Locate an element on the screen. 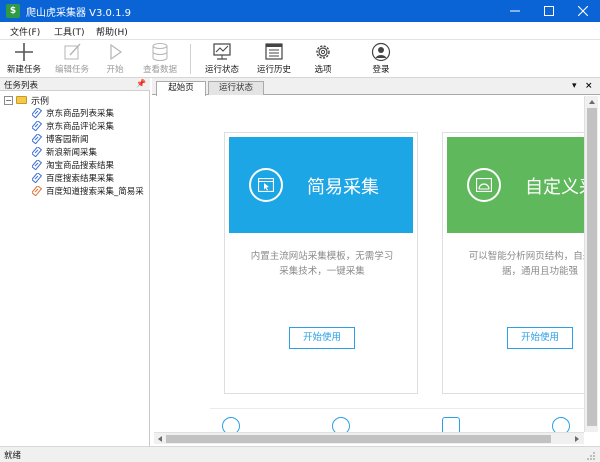  options-button: 选项 is located at coordinates (323, 59).